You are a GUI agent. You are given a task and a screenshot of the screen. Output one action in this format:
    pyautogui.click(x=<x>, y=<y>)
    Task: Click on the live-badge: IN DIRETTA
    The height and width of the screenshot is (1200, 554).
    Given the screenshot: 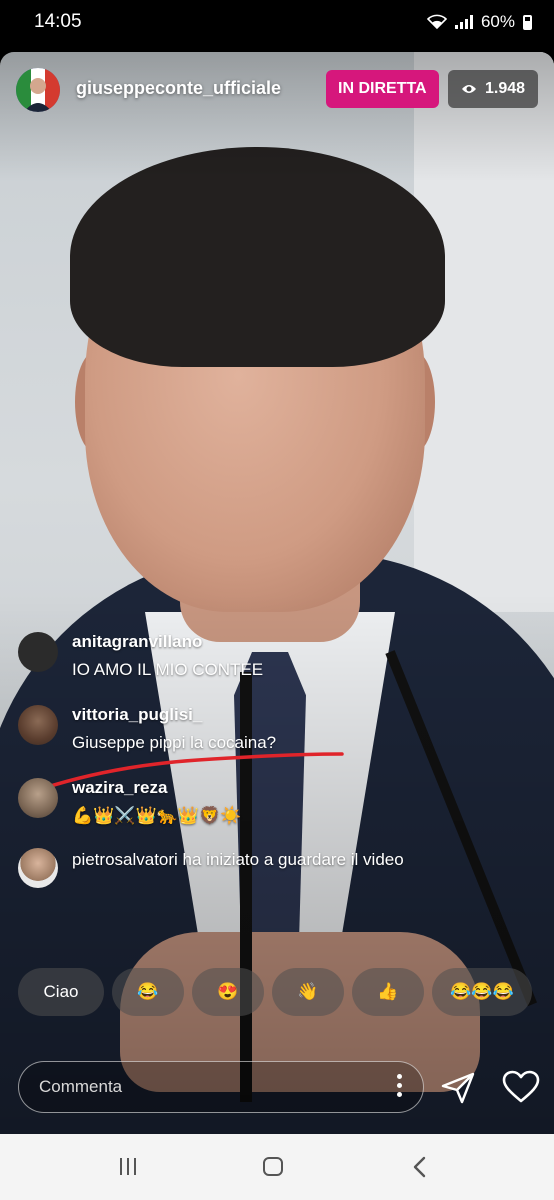 What is the action you would take?
    pyautogui.click(x=382, y=89)
    